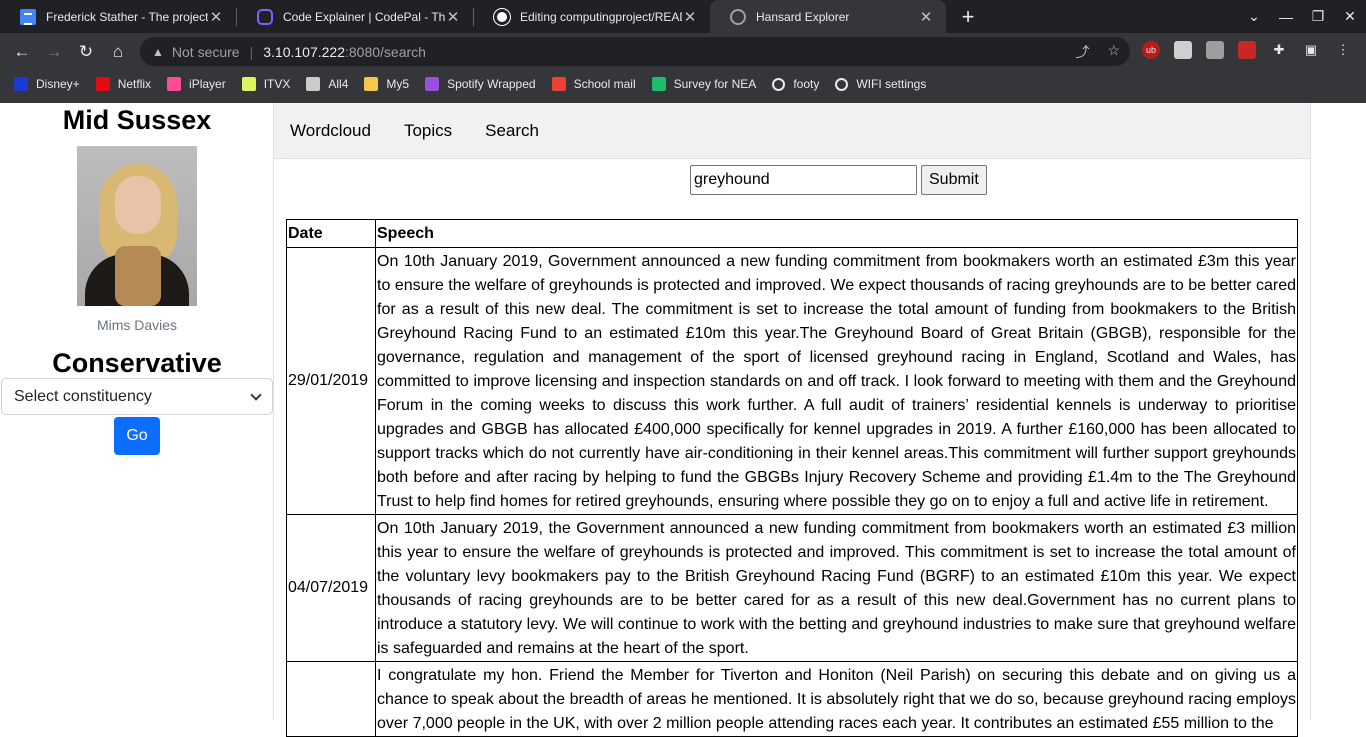  I want to click on bookmark-item: footy, so click(795, 84).